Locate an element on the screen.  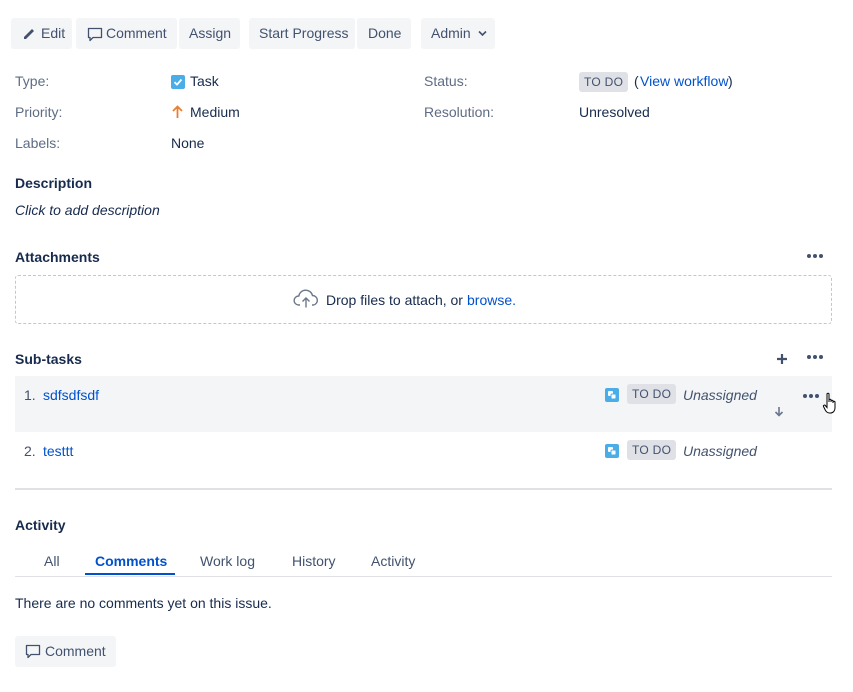
resolution-value: Unresolved is located at coordinates (614, 112).